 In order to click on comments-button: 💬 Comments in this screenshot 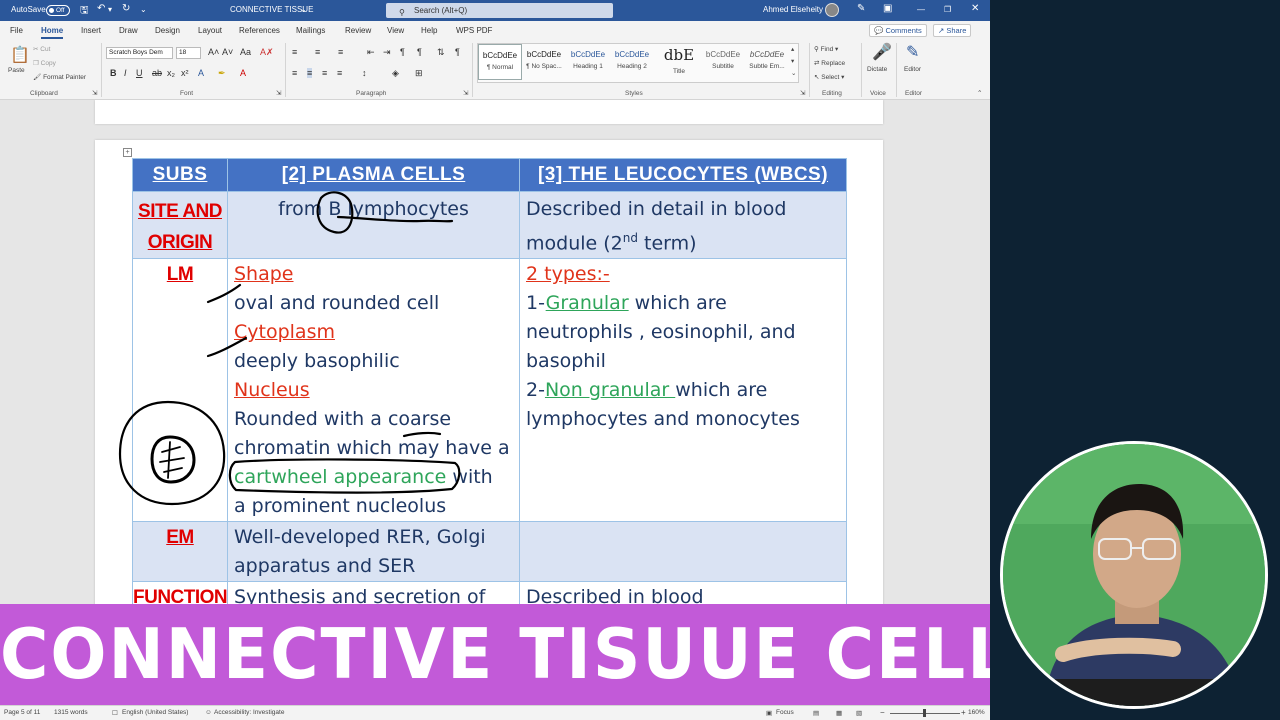, I will do `click(898, 30)`.